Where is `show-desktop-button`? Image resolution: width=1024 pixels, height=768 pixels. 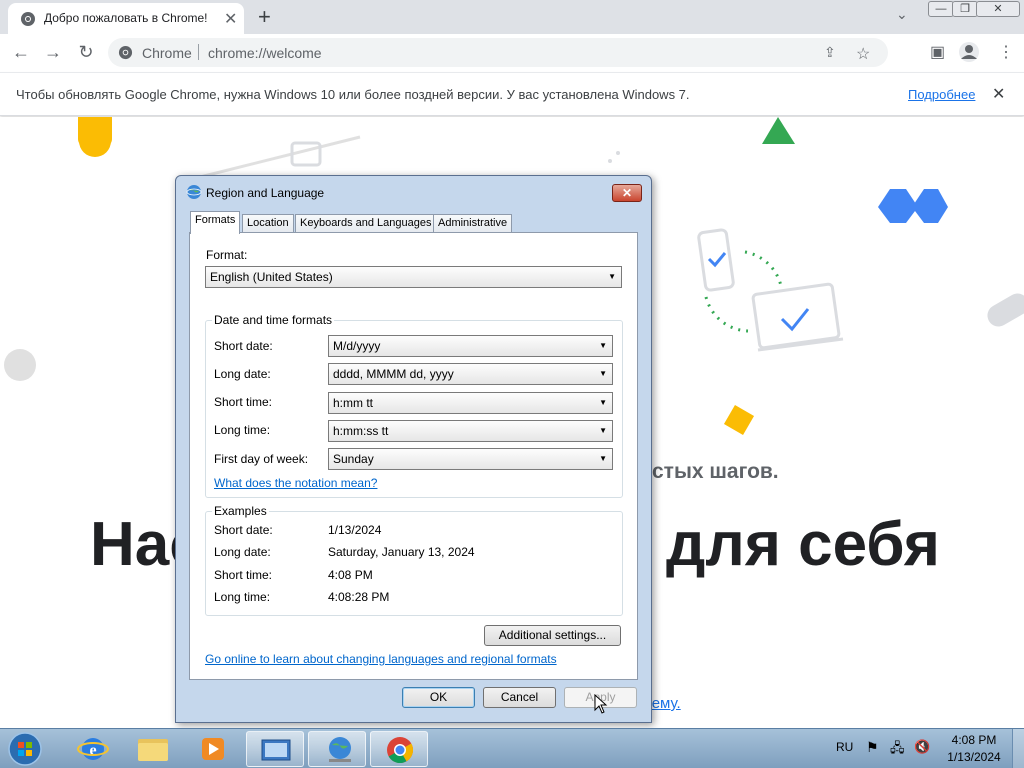 show-desktop-button is located at coordinates (1018, 748).